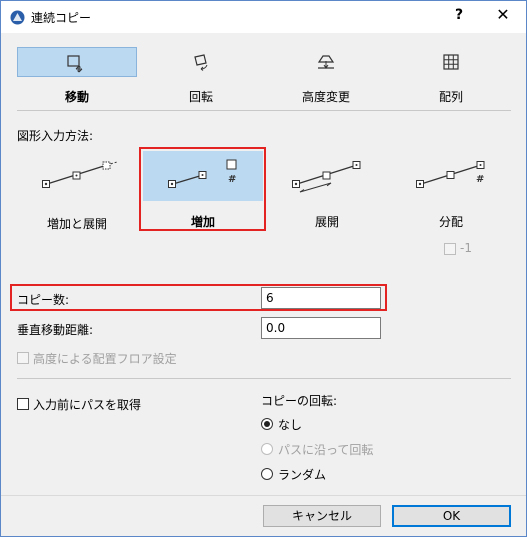 This screenshot has height=537, width=527. Describe the element at coordinates (267, 449) in the screenshot. I see `rotation-path-radio` at that location.